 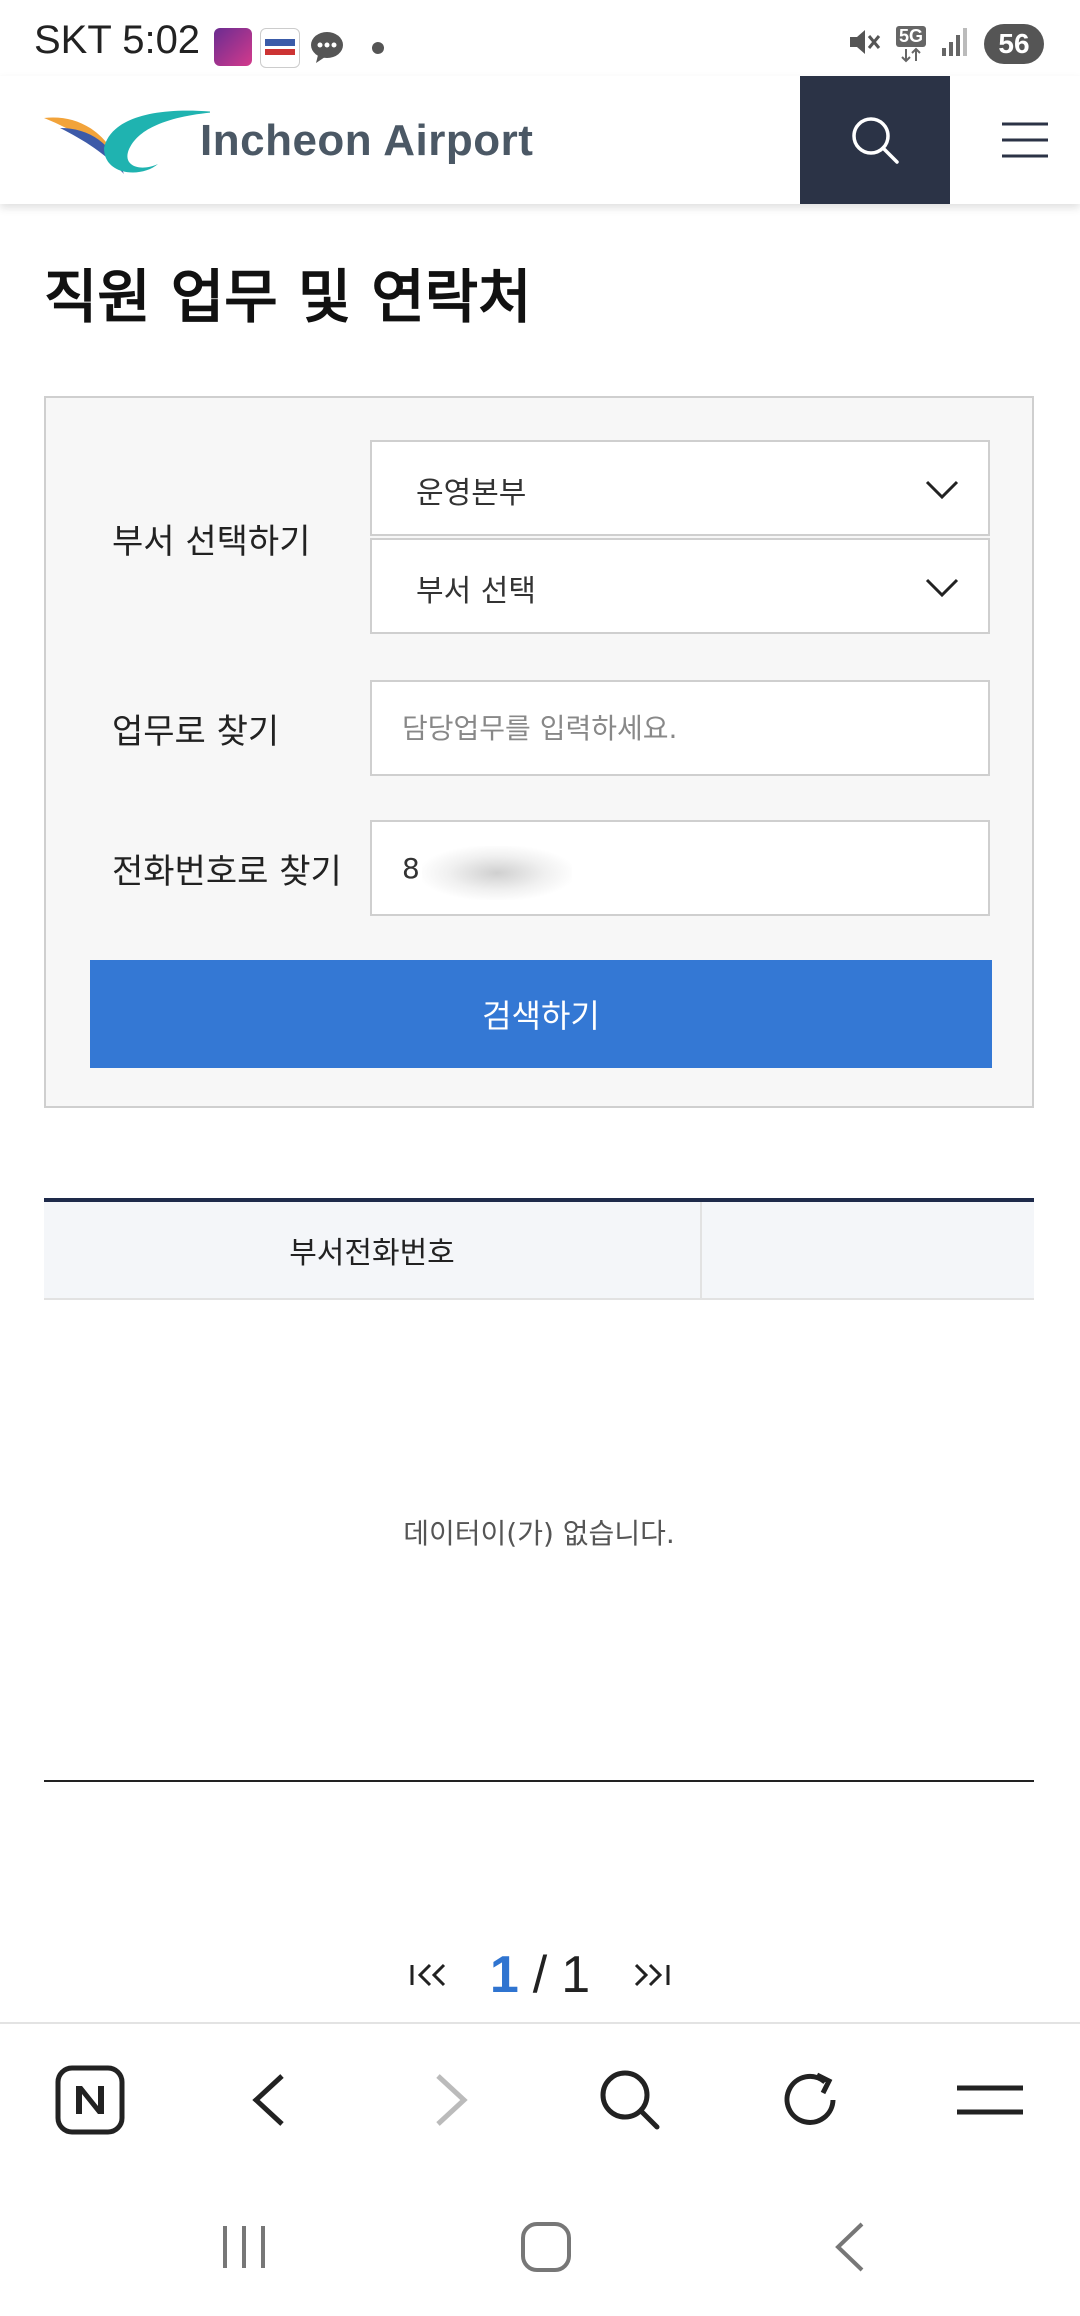 I want to click on logo-swoosh-icon, so click(x=127, y=142).